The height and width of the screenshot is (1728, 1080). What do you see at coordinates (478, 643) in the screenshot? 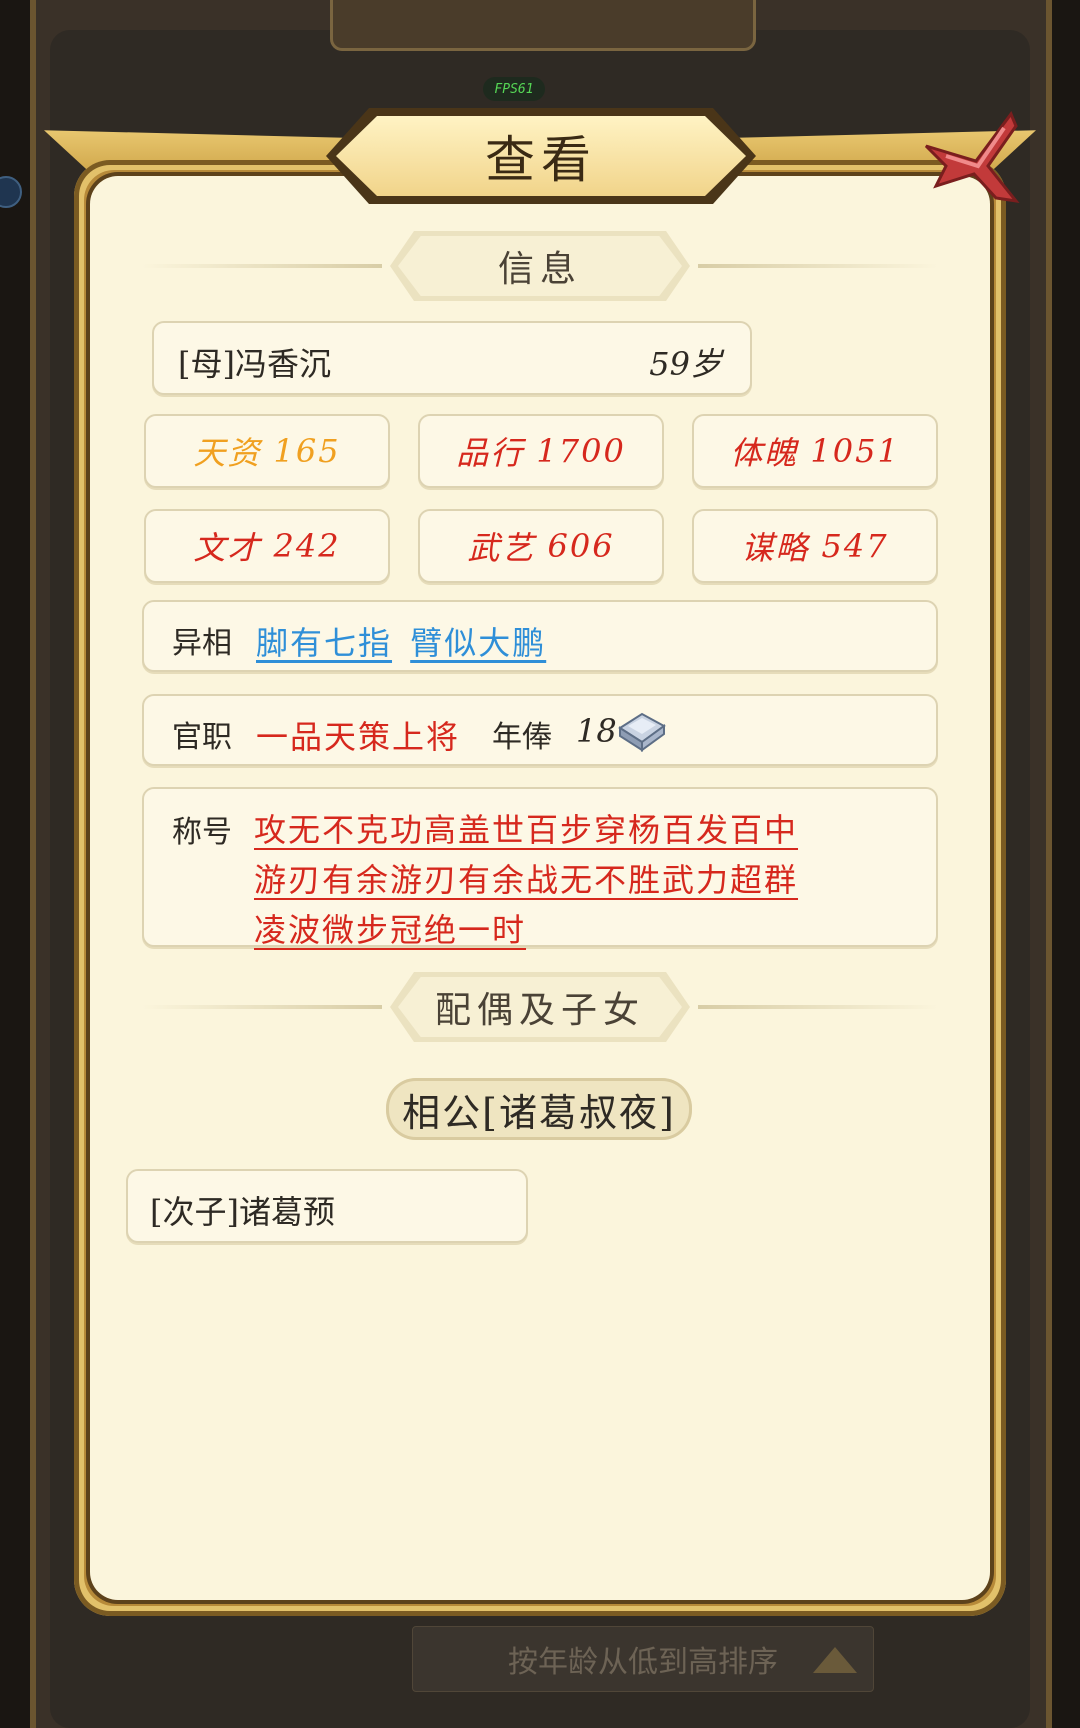
I see `trait-link: 臂似大鹏` at bounding box center [478, 643].